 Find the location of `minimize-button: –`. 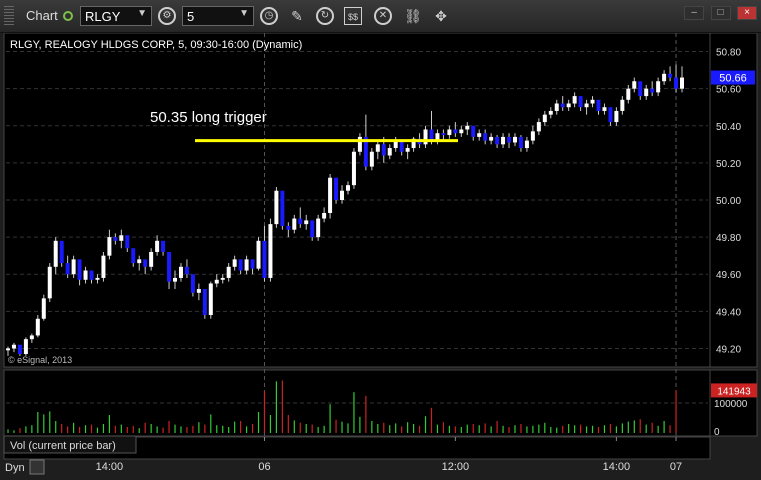

minimize-button: – is located at coordinates (694, 13).